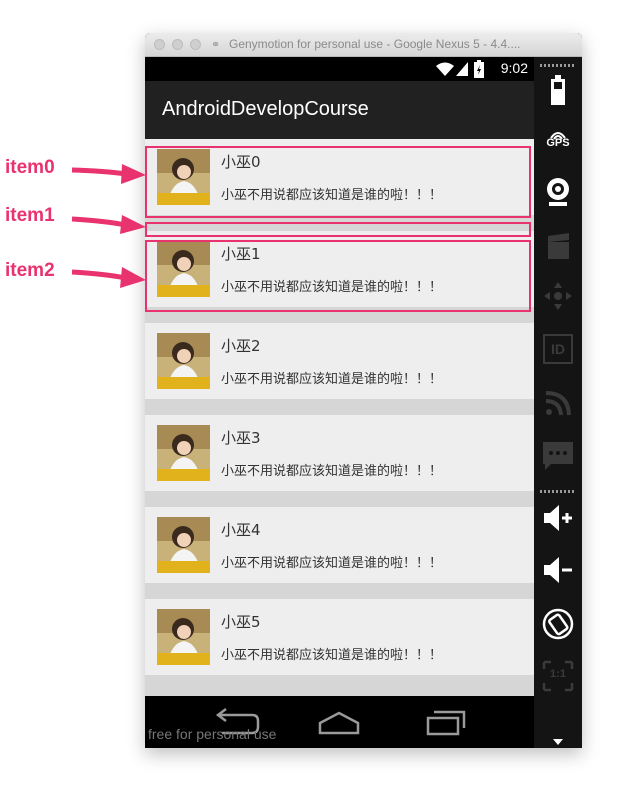 Image resolution: width=624 pixels, height=798 pixels. What do you see at coordinates (241, 346) in the screenshot?
I see `item-title: 小巫2` at bounding box center [241, 346].